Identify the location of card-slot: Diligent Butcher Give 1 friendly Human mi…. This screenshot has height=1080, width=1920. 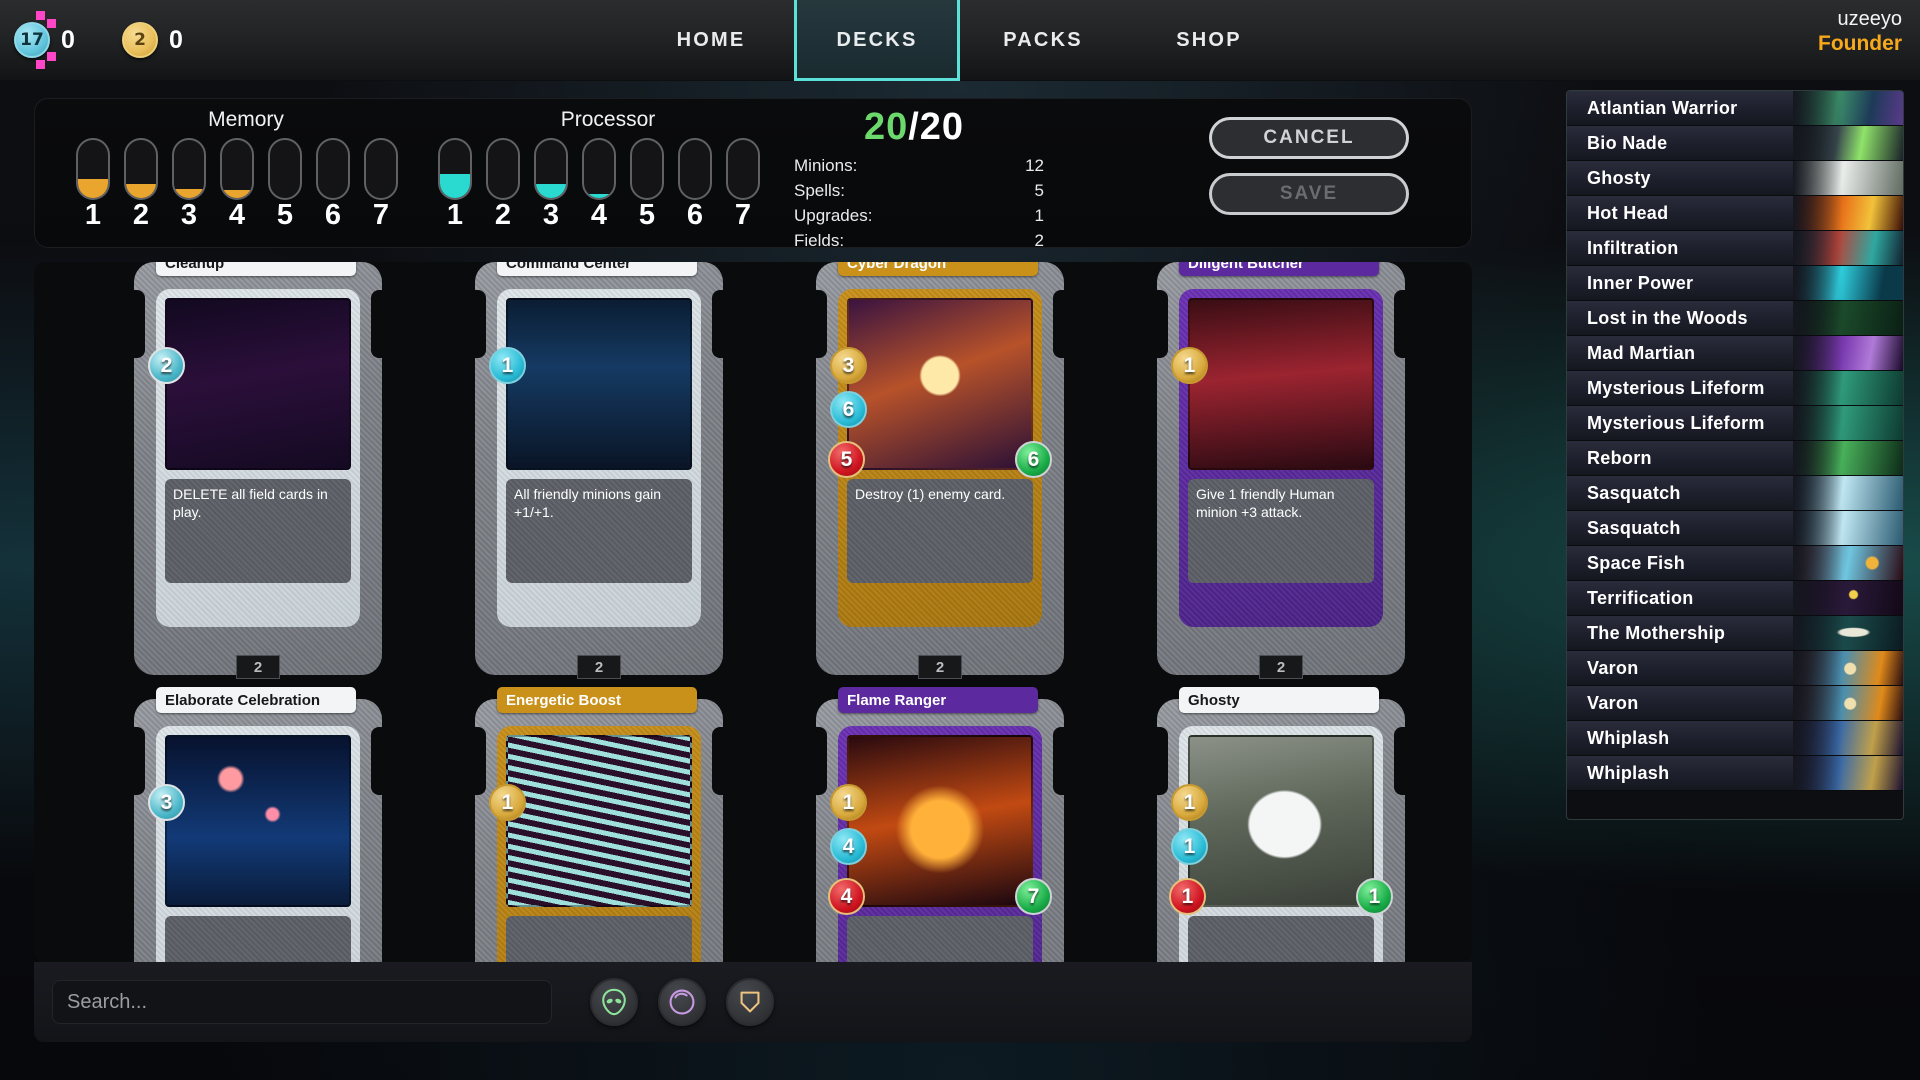
(1299, 480).